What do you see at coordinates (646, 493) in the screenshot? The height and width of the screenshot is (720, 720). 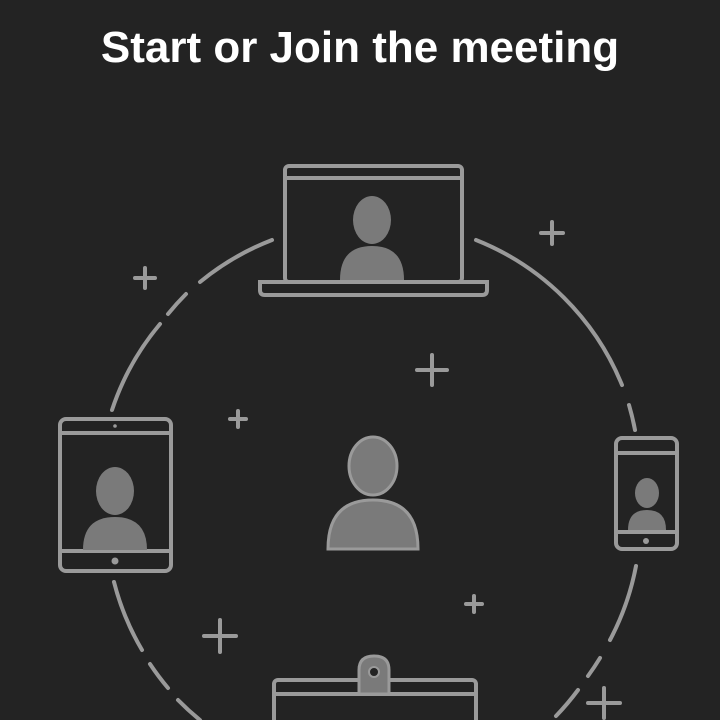 I see `phone-icon` at bounding box center [646, 493].